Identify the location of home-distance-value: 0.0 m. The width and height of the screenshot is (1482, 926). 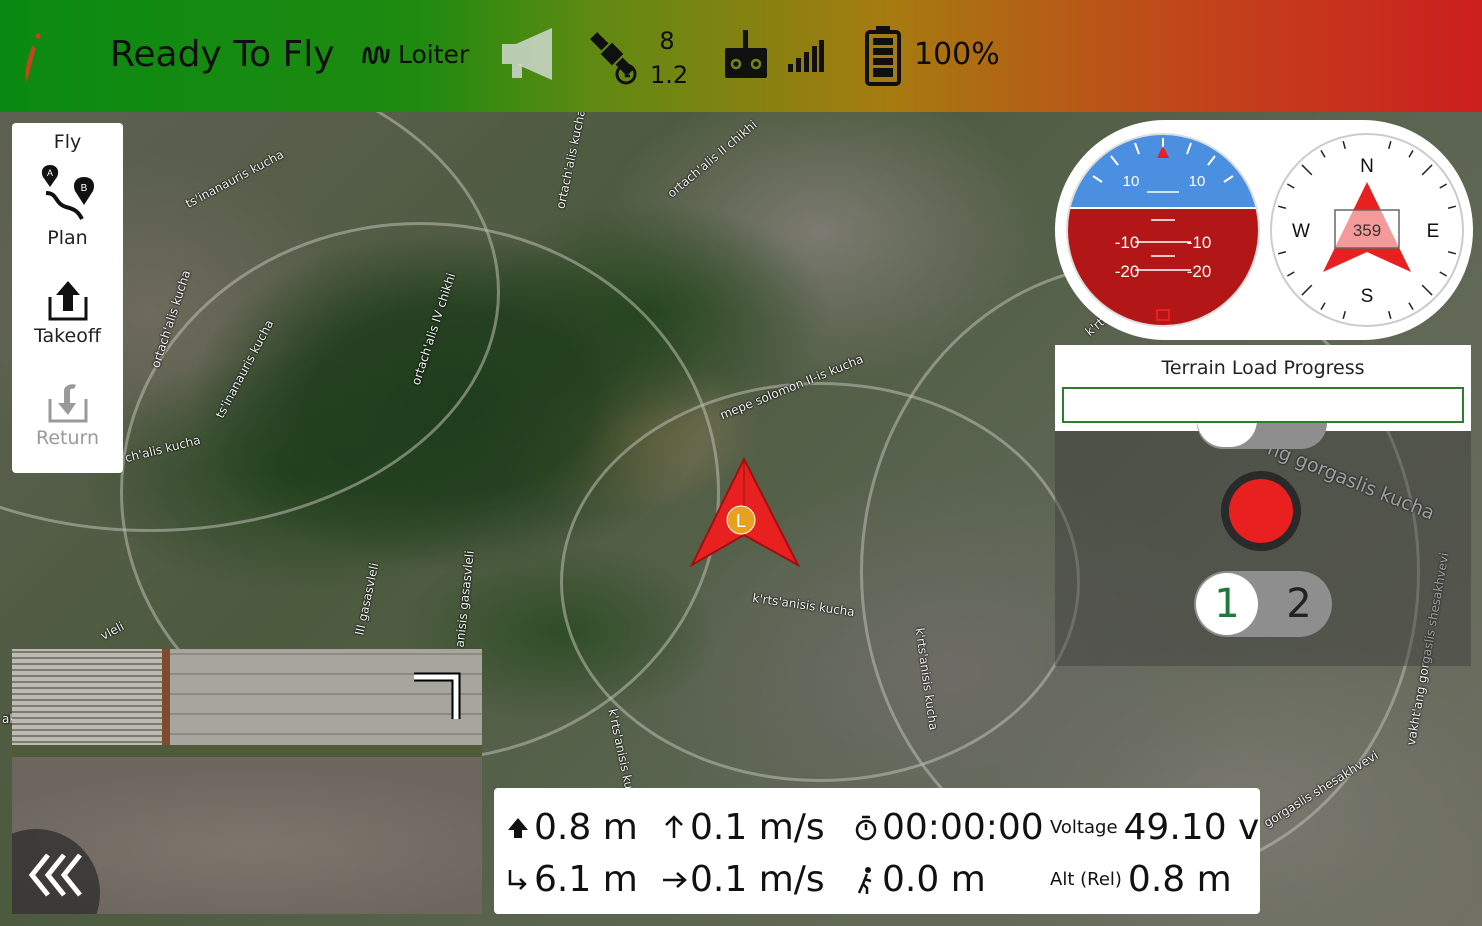
(934, 879).